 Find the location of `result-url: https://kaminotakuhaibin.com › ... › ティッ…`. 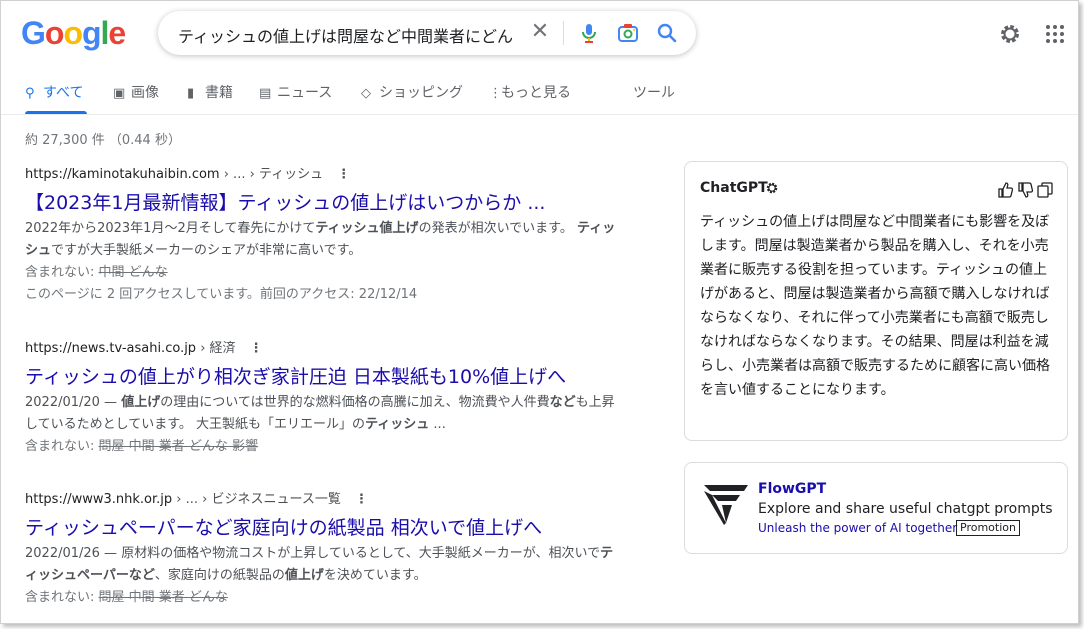

result-url: https://kaminotakuhaibin.com › ... › ティッ… is located at coordinates (325, 175).